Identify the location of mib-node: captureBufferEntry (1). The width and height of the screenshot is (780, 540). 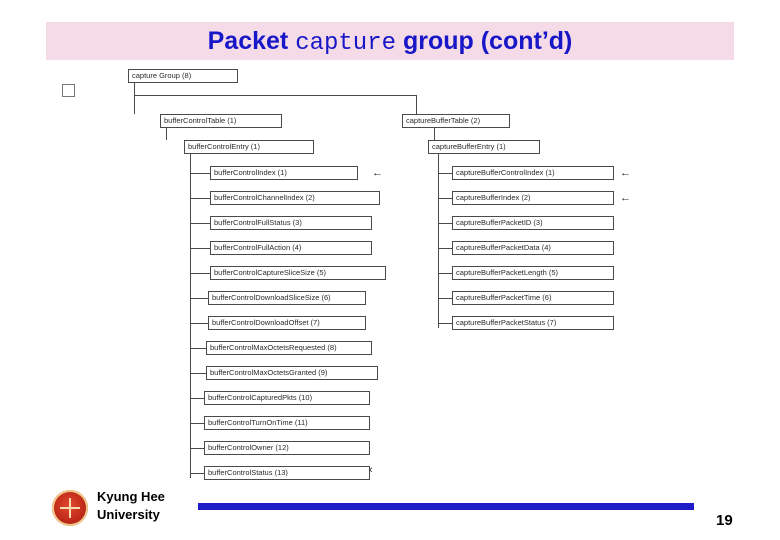
(484, 147).